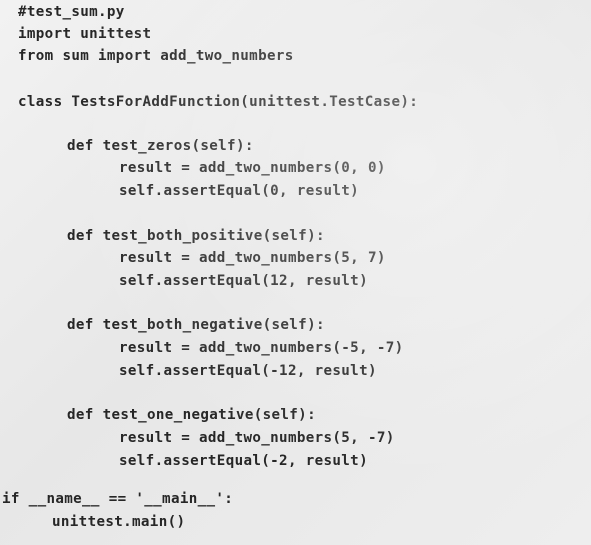 The width and height of the screenshot is (591, 545). I want to click on code-line-def-test-both-positive: def test_both_positive(self):, so click(196, 236).